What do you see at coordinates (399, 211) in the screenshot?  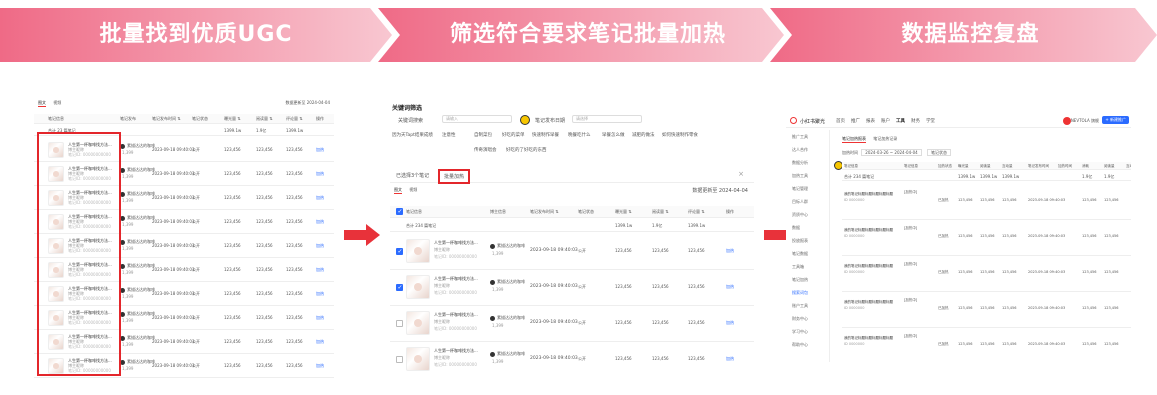 I see `select-all-checkbox` at bounding box center [399, 211].